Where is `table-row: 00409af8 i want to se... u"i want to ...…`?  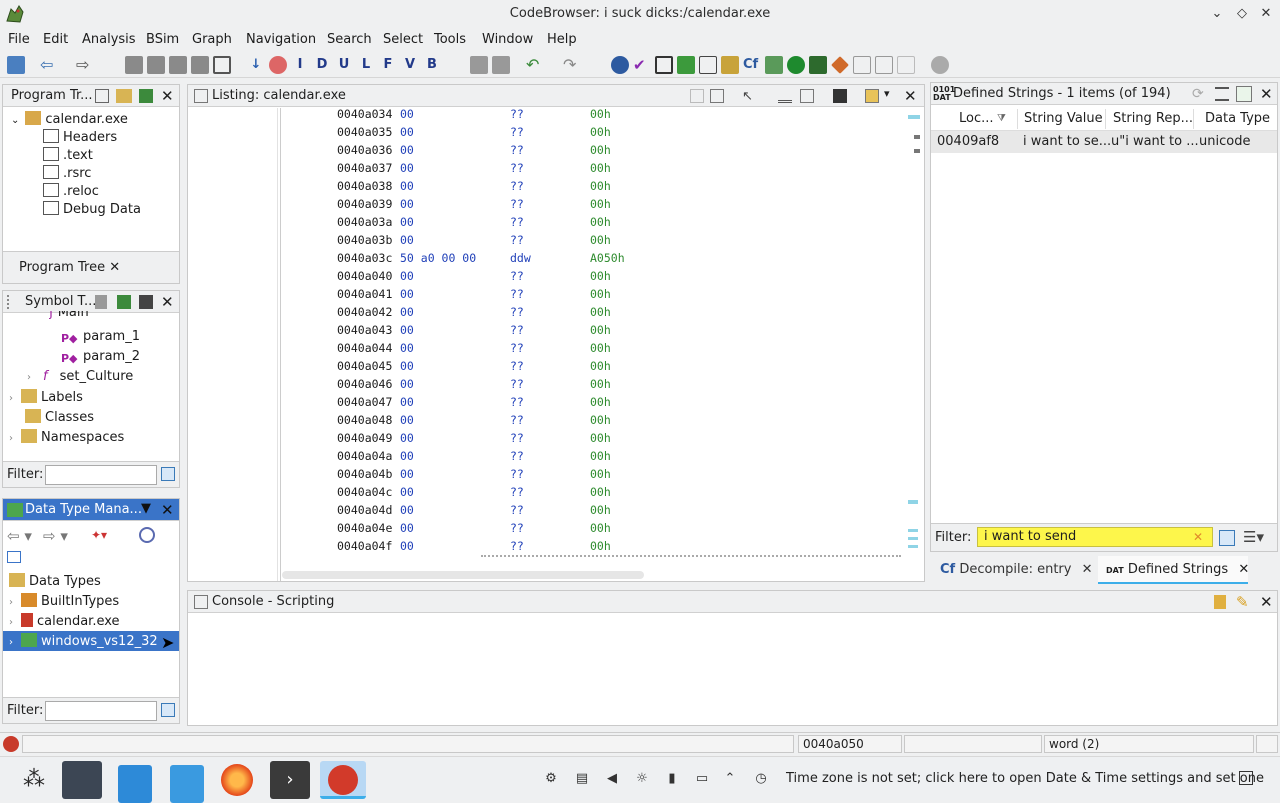
table-row: 00409af8 i want to se... u"i want to ...… is located at coordinates (1104, 142).